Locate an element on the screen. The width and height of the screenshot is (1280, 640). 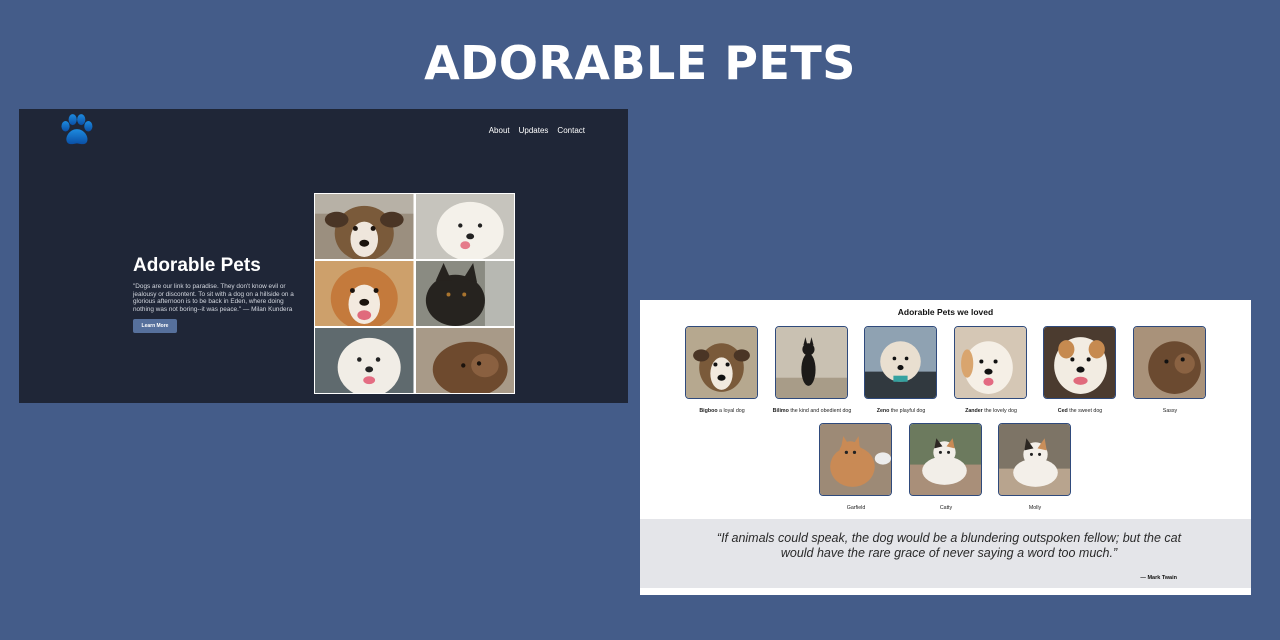
nav-contact: Contact is located at coordinates (571, 130).